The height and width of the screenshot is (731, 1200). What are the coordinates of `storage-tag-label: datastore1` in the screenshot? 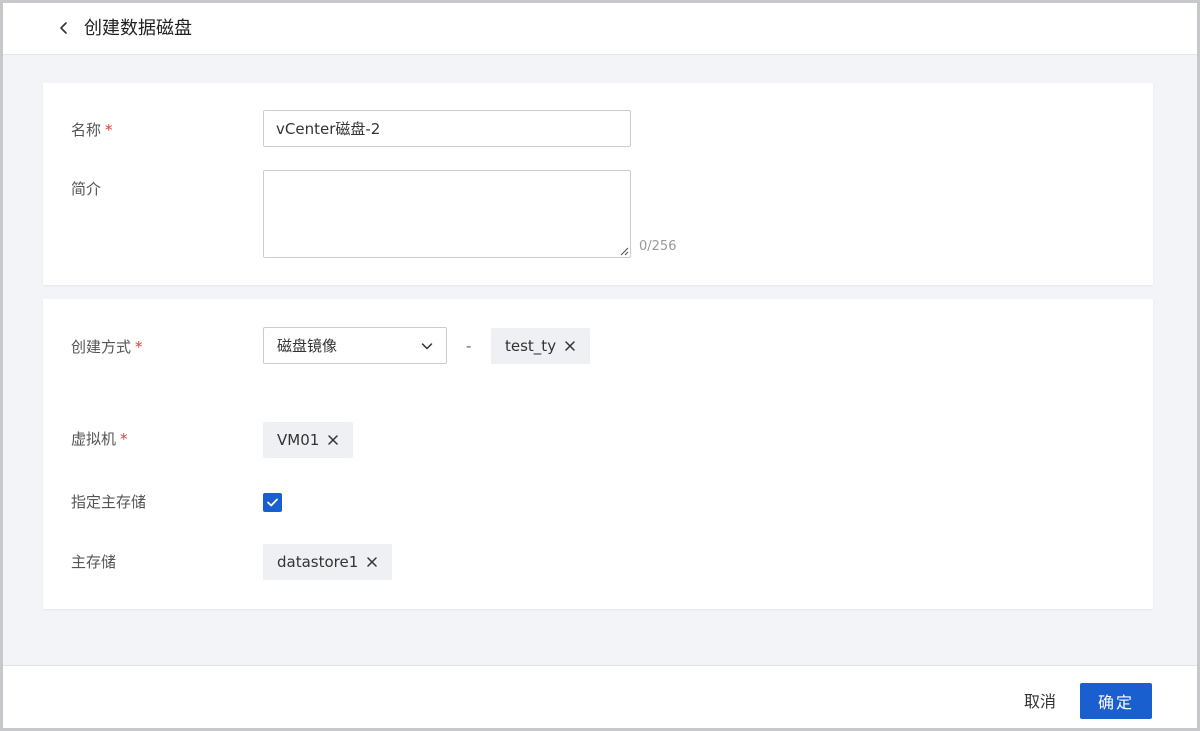 It's located at (318, 562).